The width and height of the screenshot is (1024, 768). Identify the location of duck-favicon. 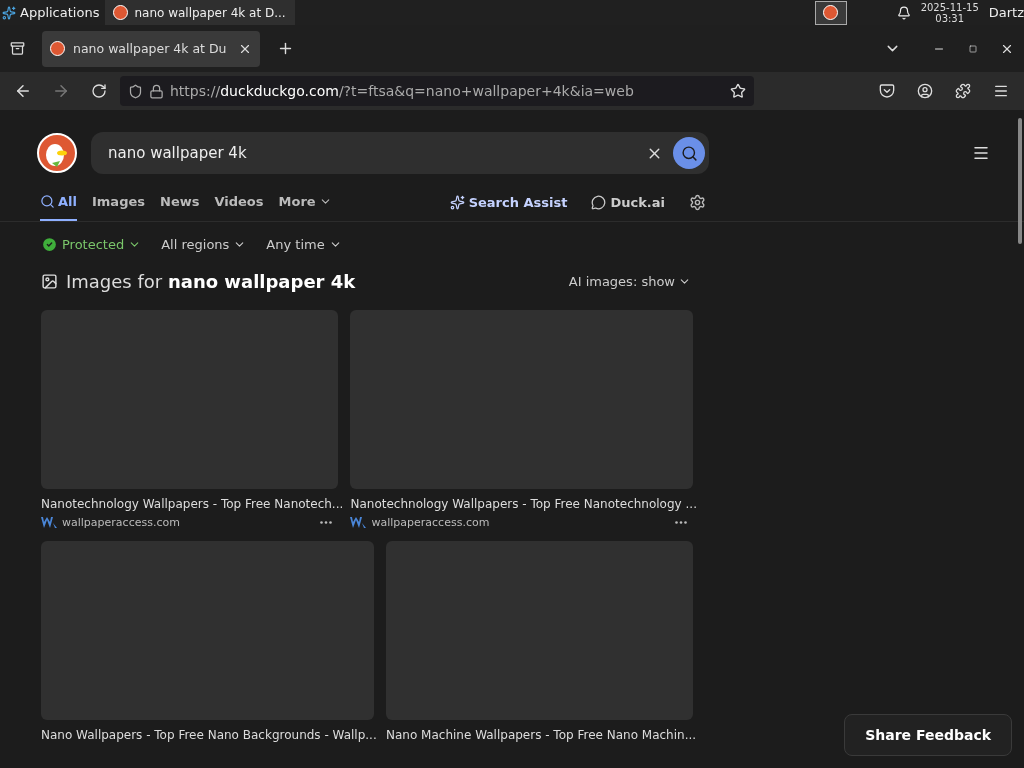
(57, 48).